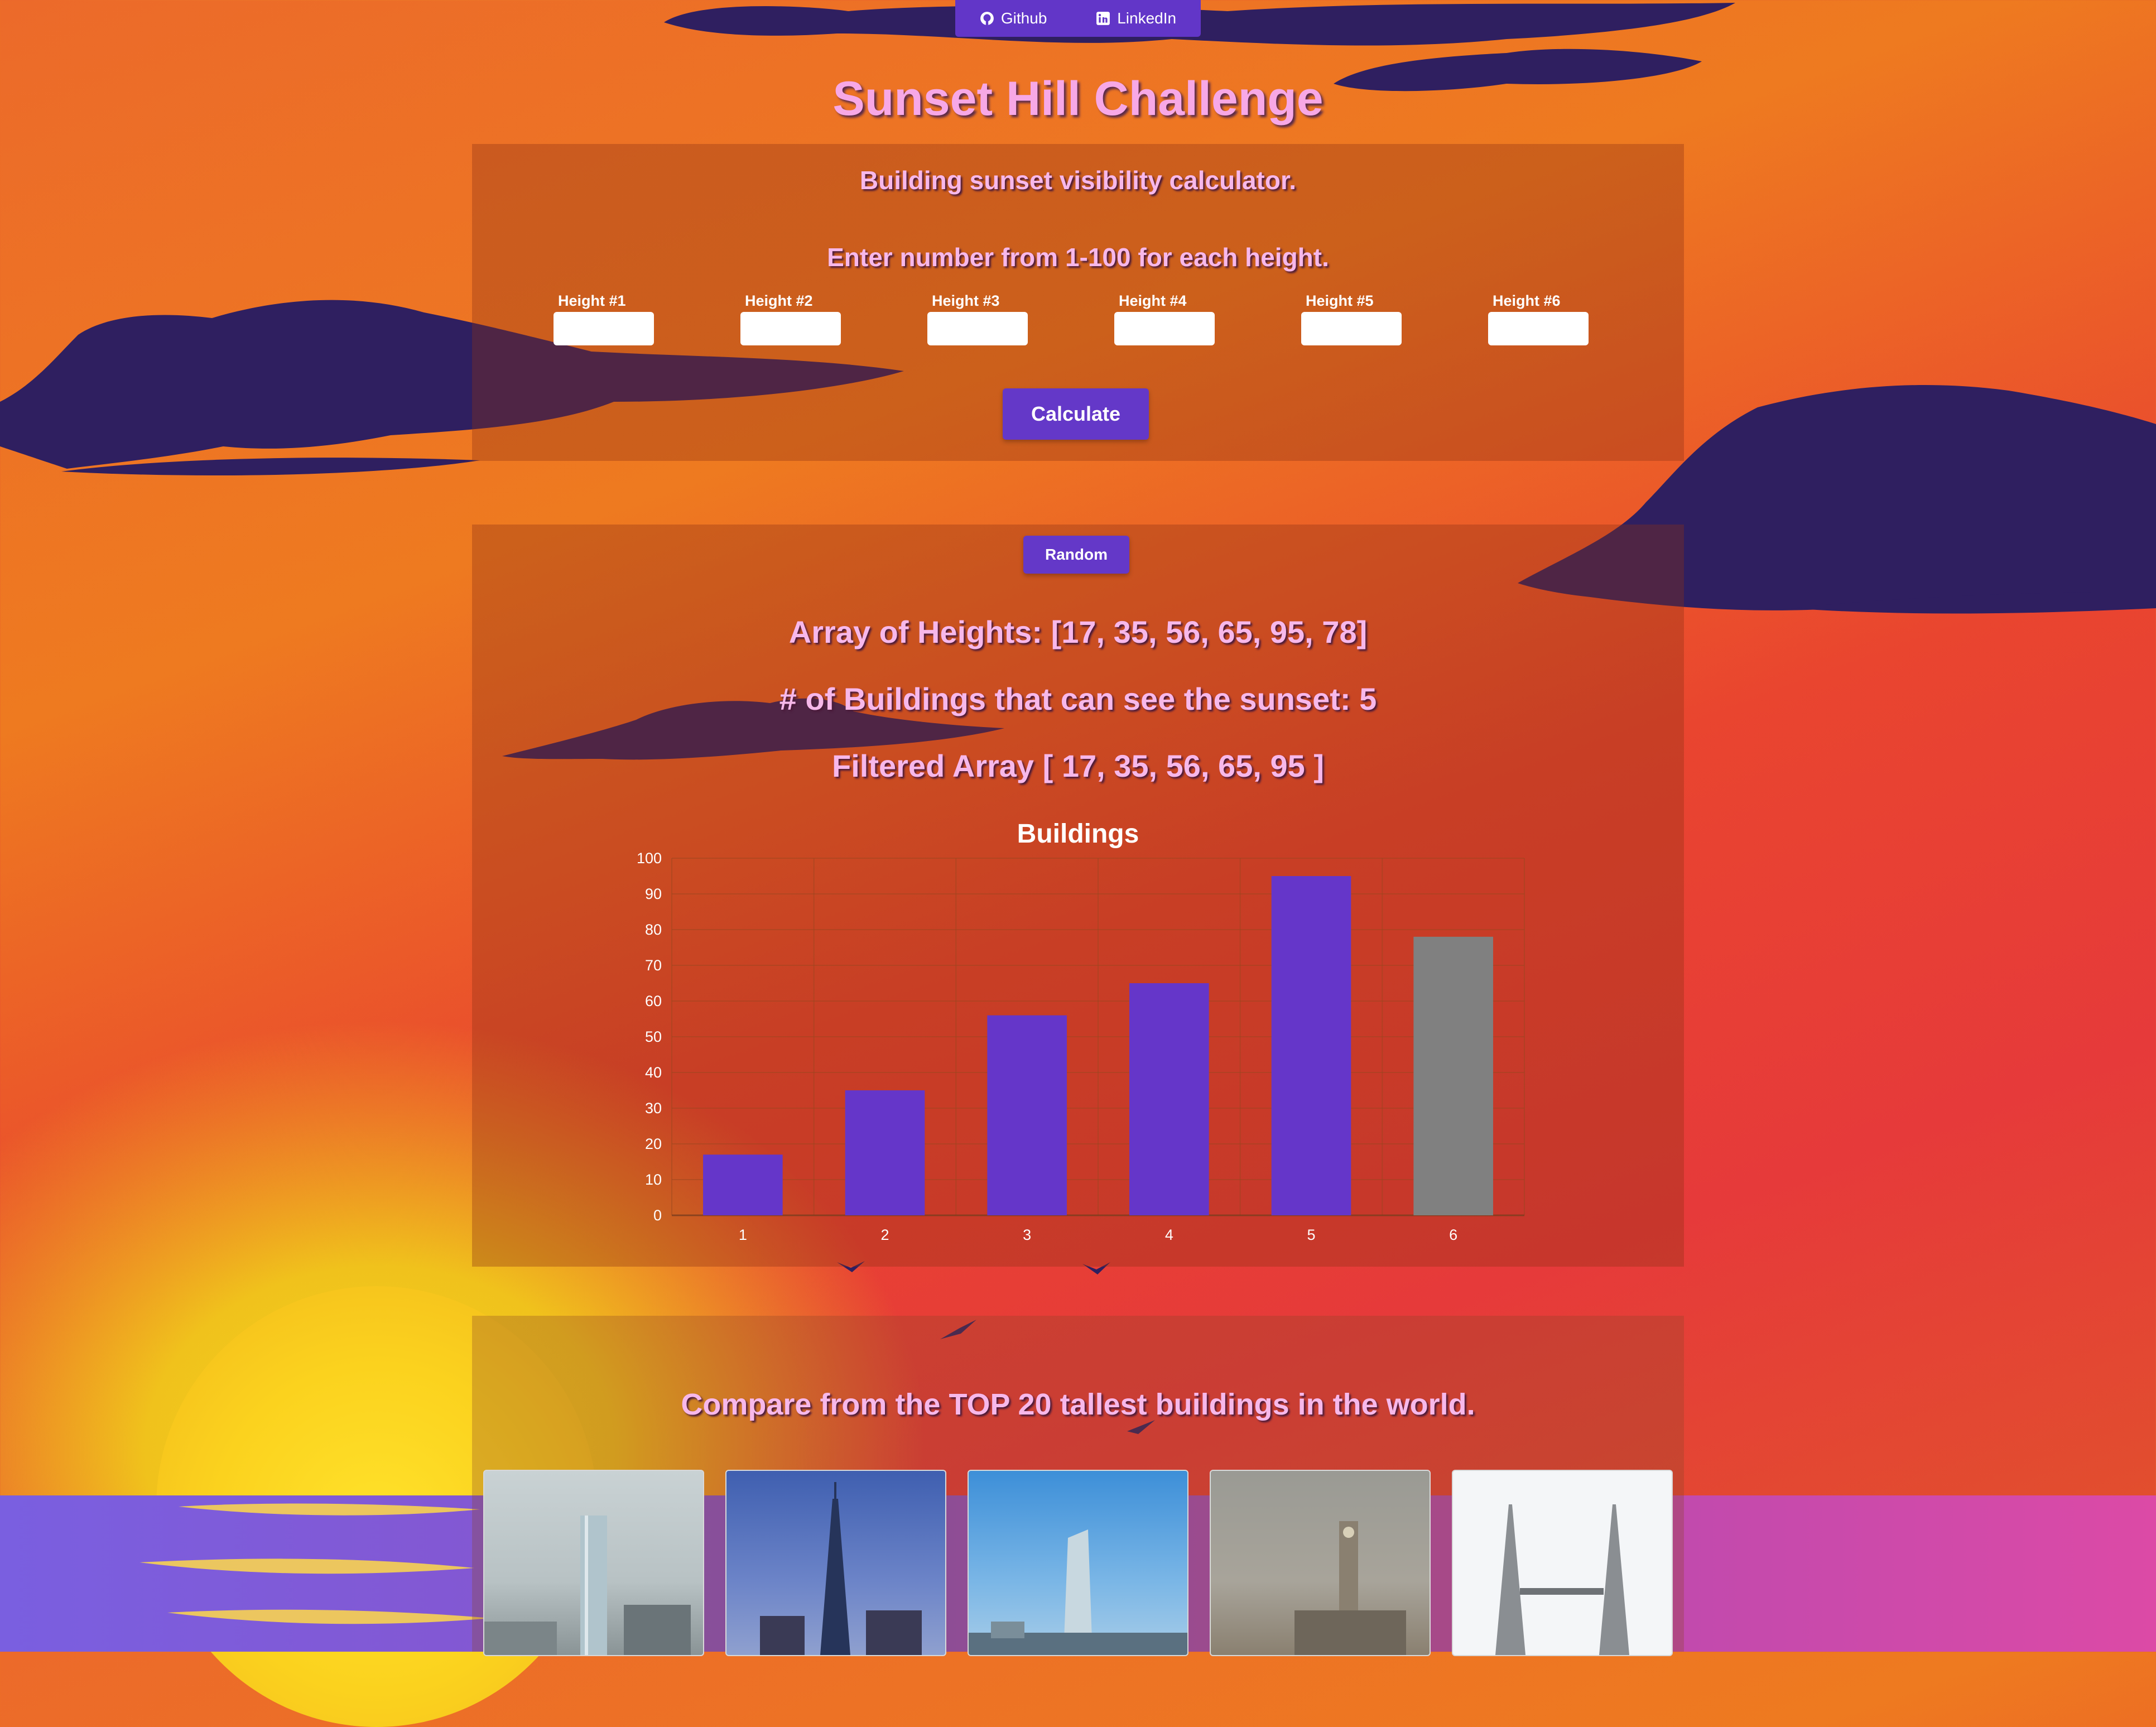  Describe the element at coordinates (657, 1215) in the screenshot. I see `y-tick-label: 0` at that location.